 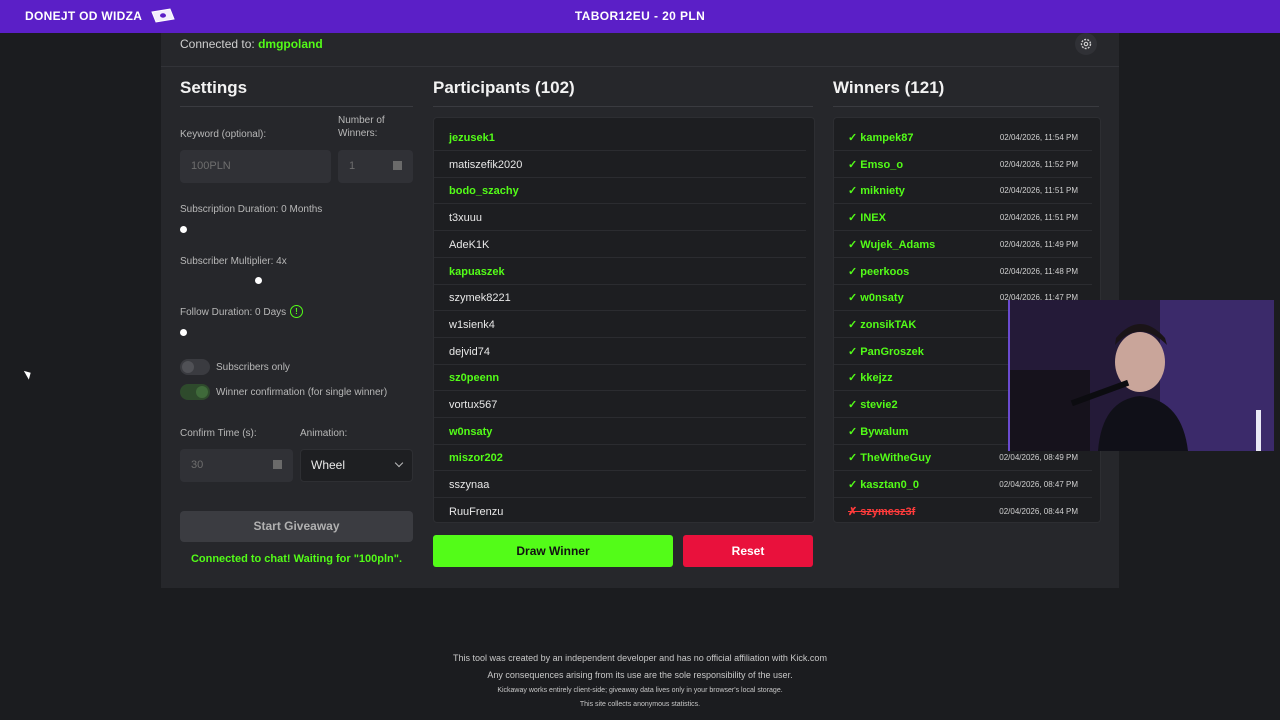 I want to click on settings-button, so click(x=1086, y=44).